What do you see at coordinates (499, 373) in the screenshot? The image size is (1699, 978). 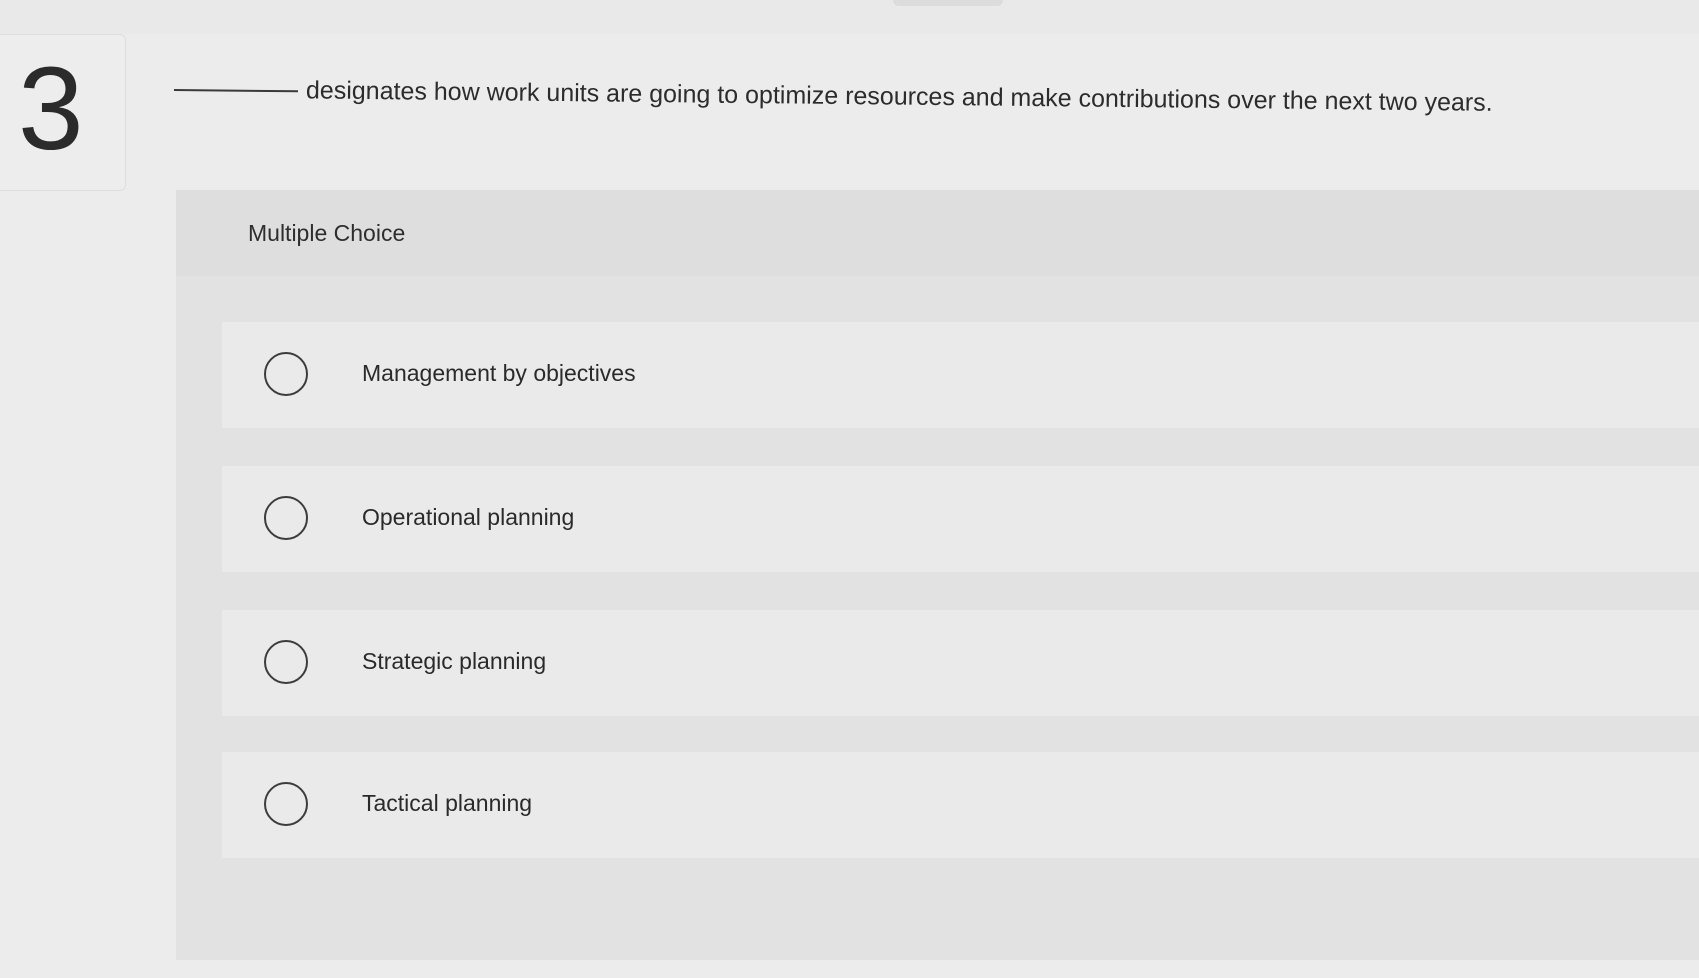 I see `answer-option-label: Management by objectives` at bounding box center [499, 373].